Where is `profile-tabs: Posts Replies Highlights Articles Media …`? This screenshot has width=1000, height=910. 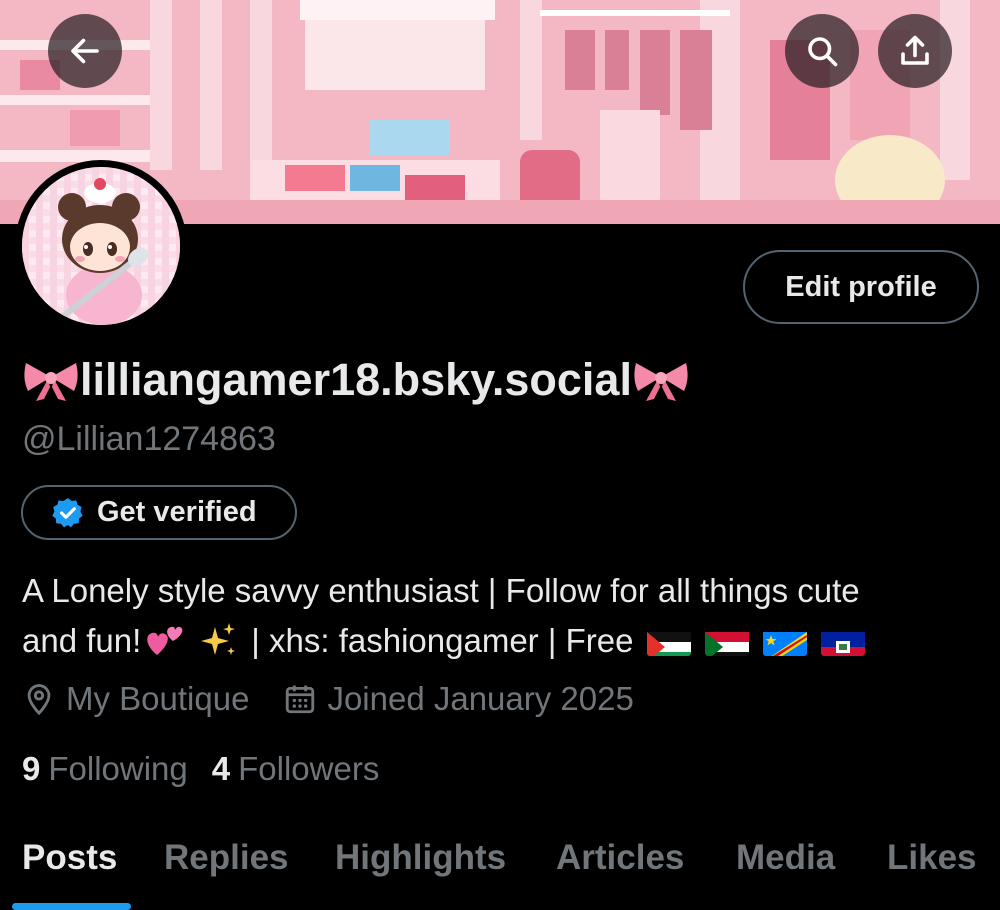 profile-tabs: Posts Replies Highlights Articles Media … is located at coordinates (500, 870).